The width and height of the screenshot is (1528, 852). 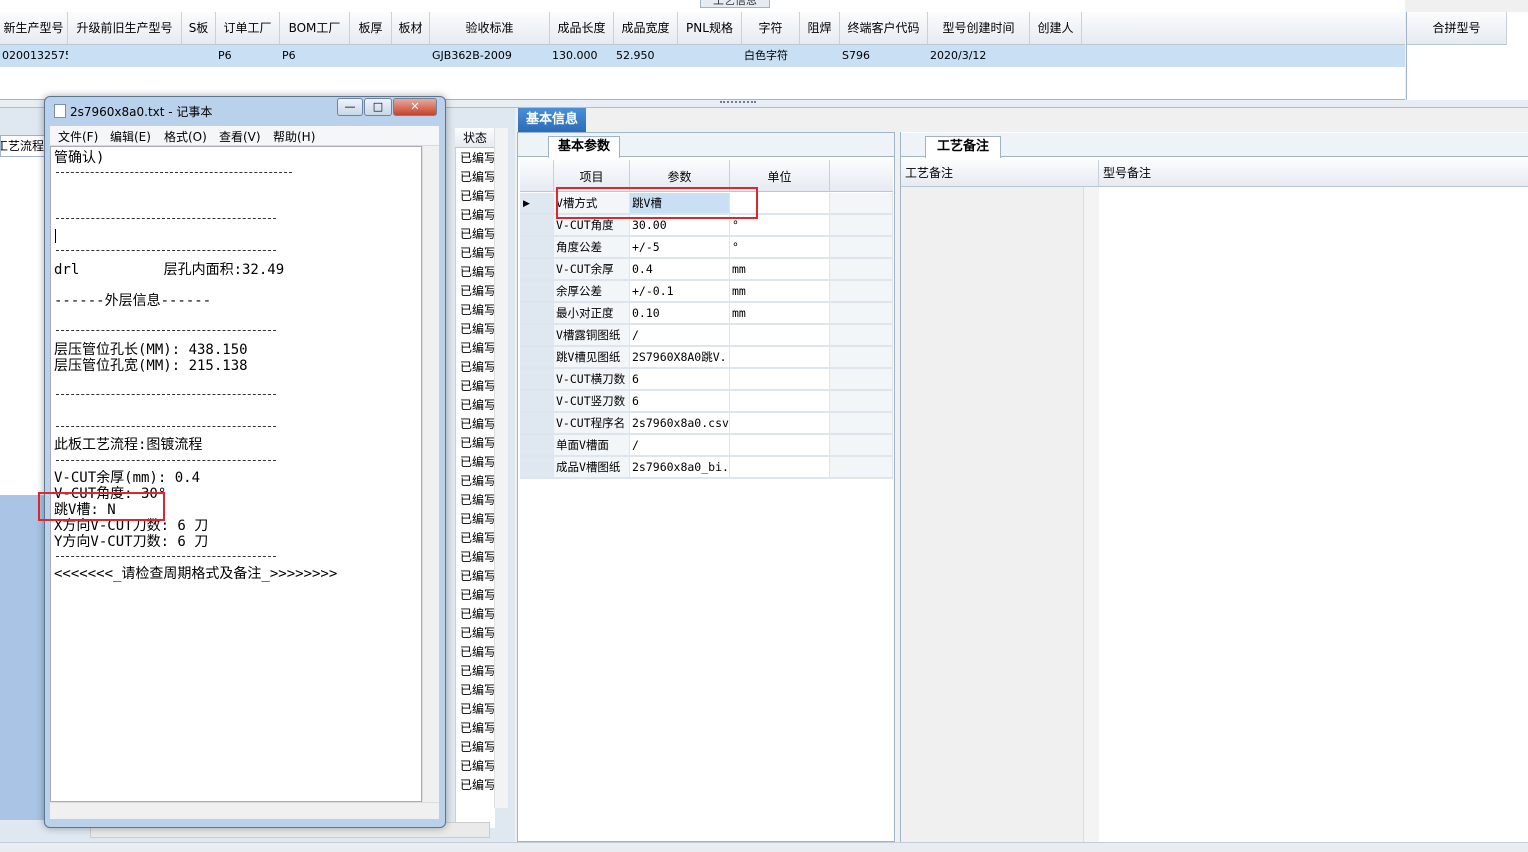 What do you see at coordinates (680, 269) in the screenshot?
I see `cell-param: 0.4` at bounding box center [680, 269].